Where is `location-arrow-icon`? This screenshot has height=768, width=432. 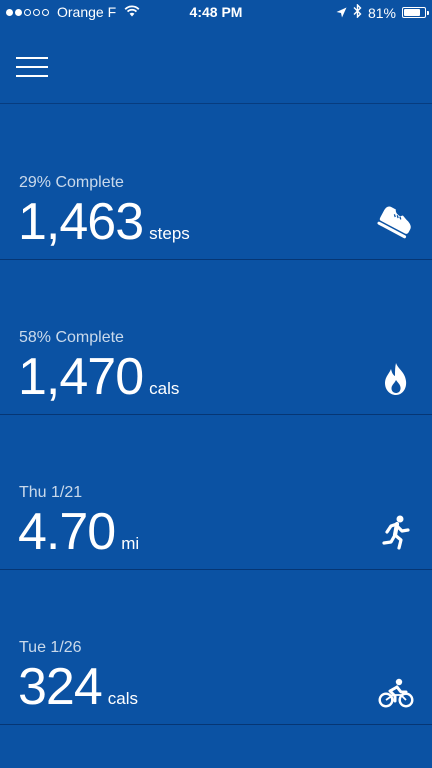
location-arrow-icon is located at coordinates (341, 13).